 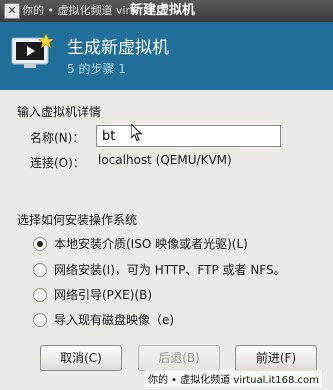 I want to click on wizard-title: 生成新虚拟机, so click(x=118, y=48).